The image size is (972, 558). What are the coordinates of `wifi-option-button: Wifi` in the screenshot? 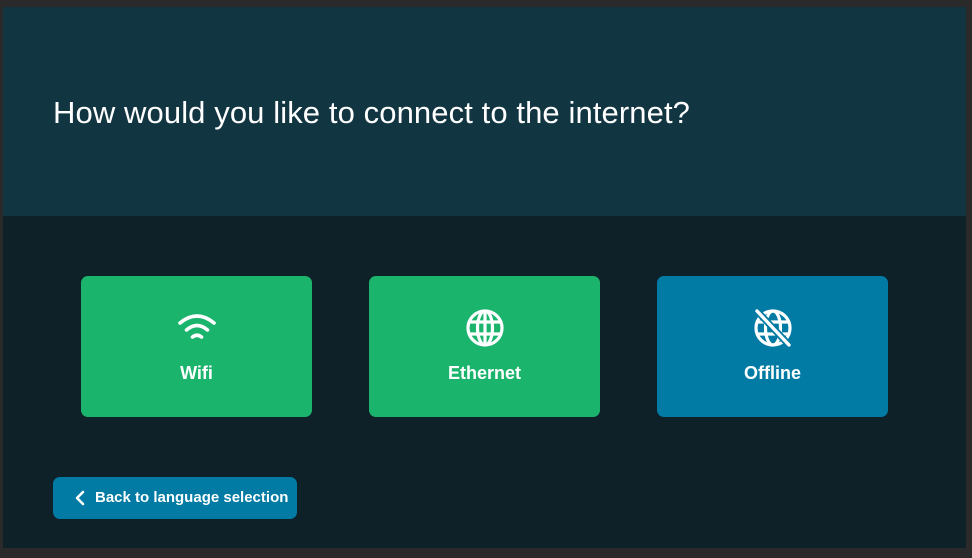 It's located at (196, 346).